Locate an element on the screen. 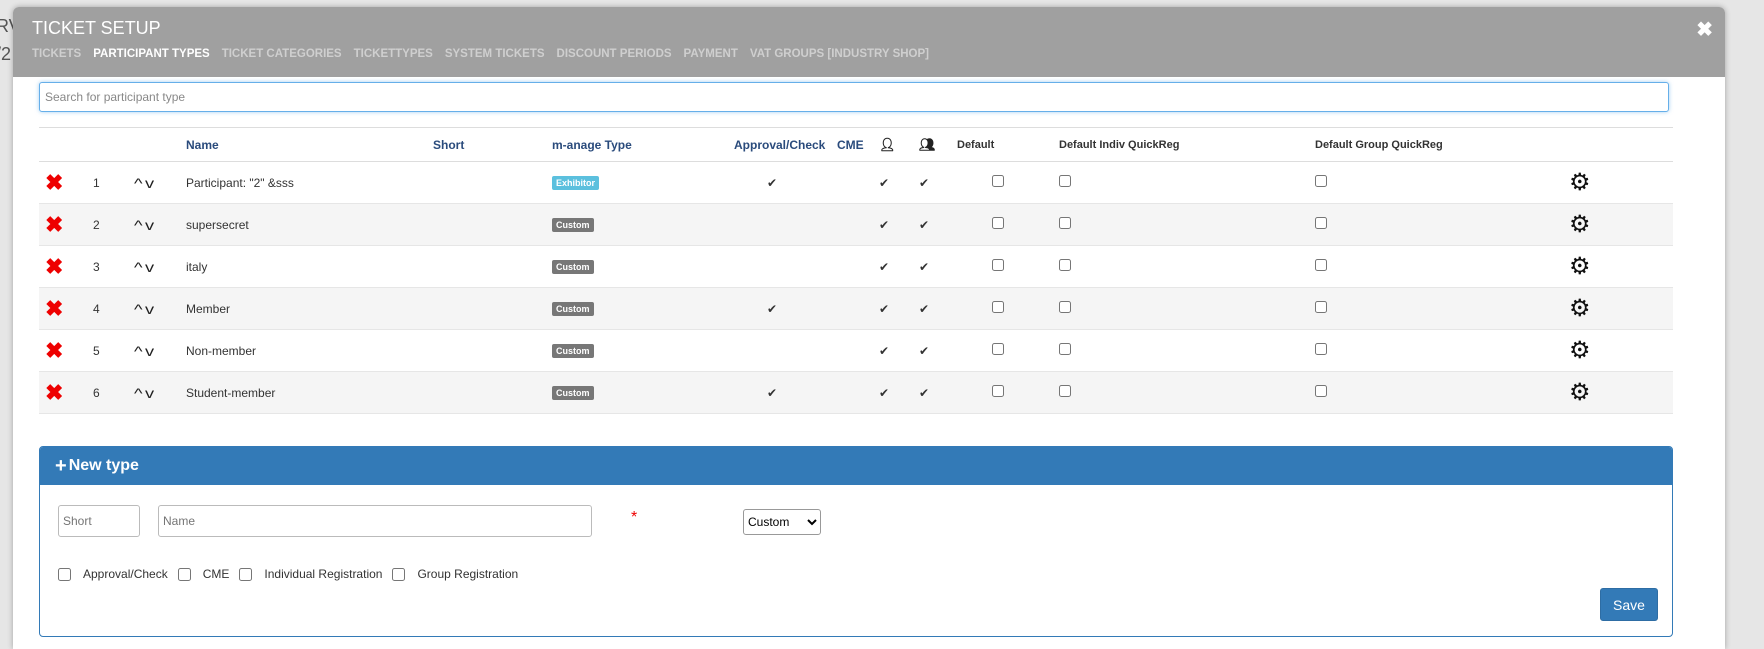 The width and height of the screenshot is (1764, 649). group-registration-checkbox is located at coordinates (399, 574).